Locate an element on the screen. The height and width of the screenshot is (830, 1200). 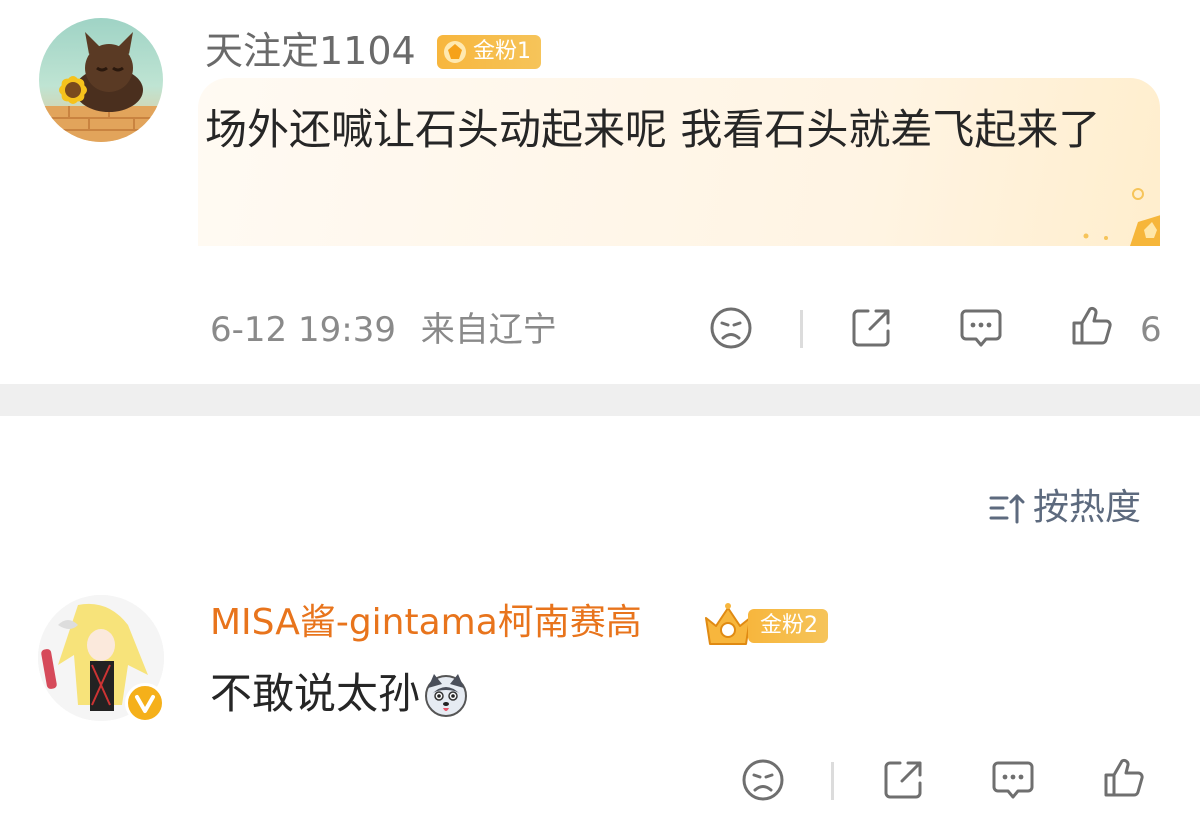
star-decoration-icon is located at coordinates (1121, 217).